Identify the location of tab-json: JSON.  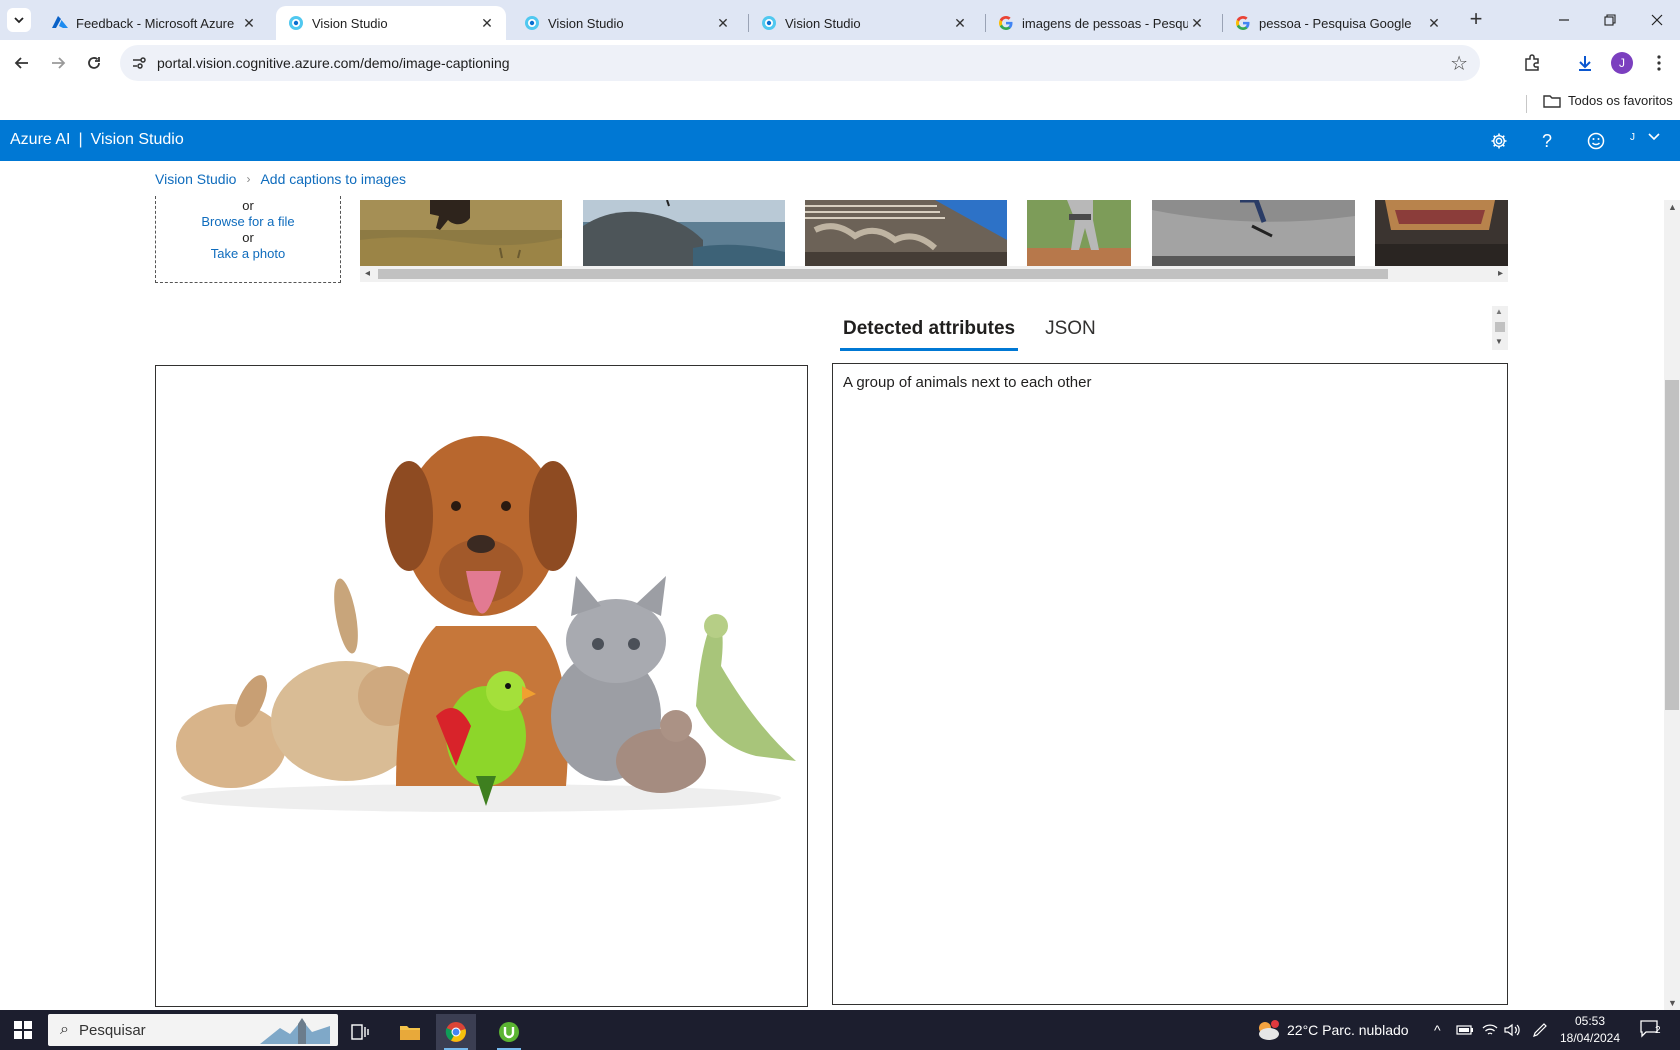
(1070, 331).